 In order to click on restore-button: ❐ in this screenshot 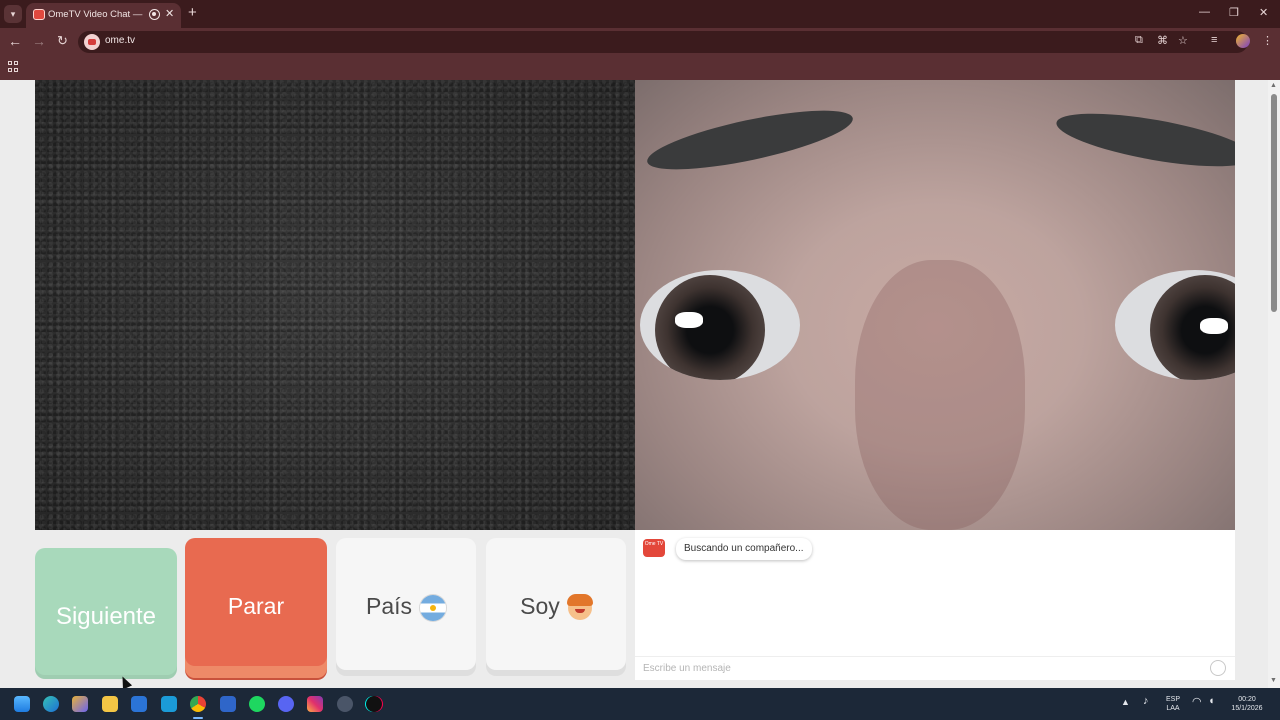, I will do `click(1234, 12)`.